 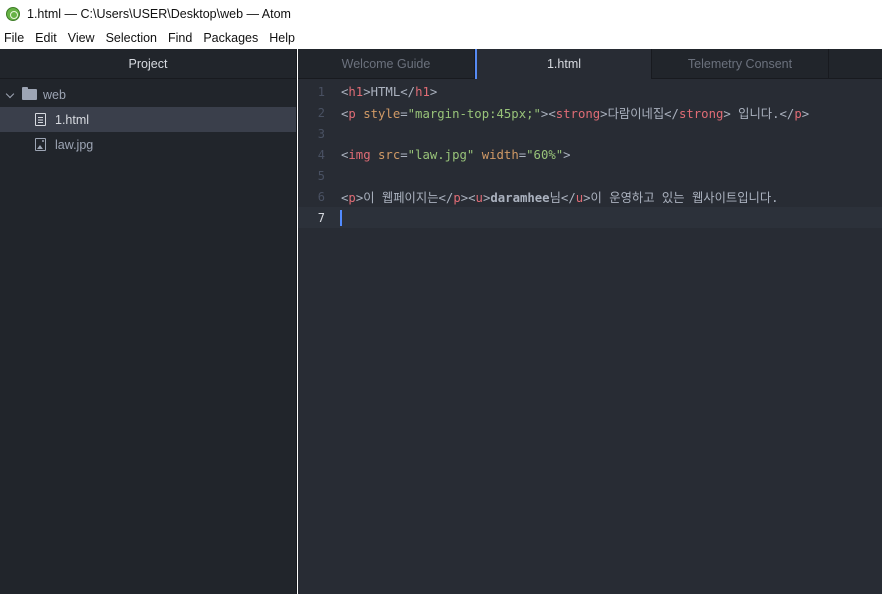 What do you see at coordinates (500, 154) in the screenshot?
I see `code-token: width` at bounding box center [500, 154].